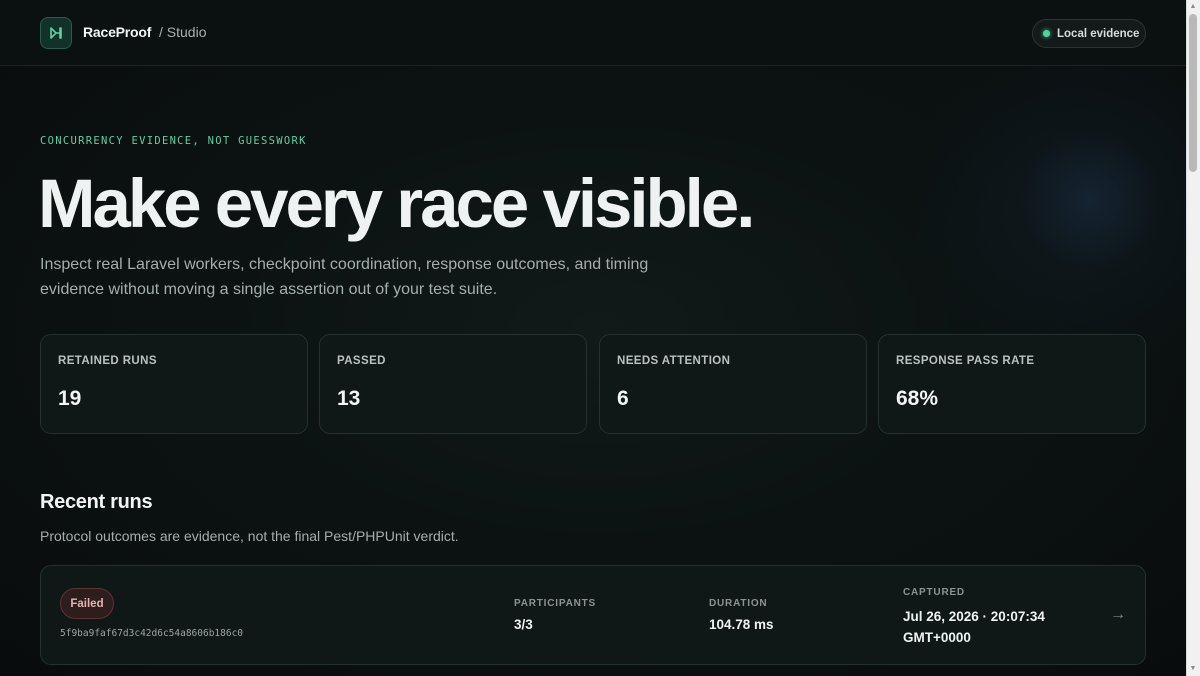  Describe the element at coordinates (1046, 33) in the screenshot. I see `status-dot-icon` at that location.